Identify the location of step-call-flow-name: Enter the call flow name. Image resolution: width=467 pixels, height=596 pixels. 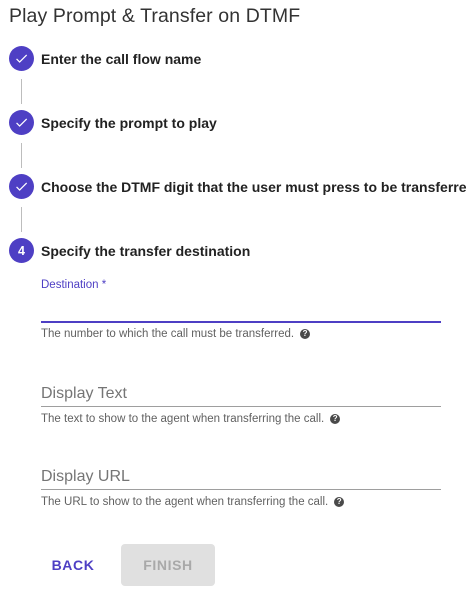
(105, 58).